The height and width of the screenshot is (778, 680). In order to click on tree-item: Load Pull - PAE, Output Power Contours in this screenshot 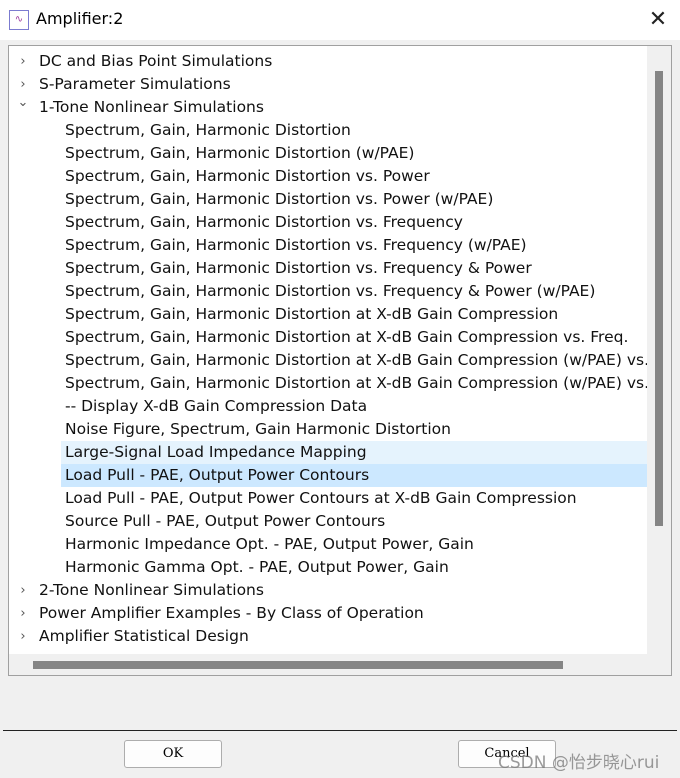, I will do `click(354, 475)`.